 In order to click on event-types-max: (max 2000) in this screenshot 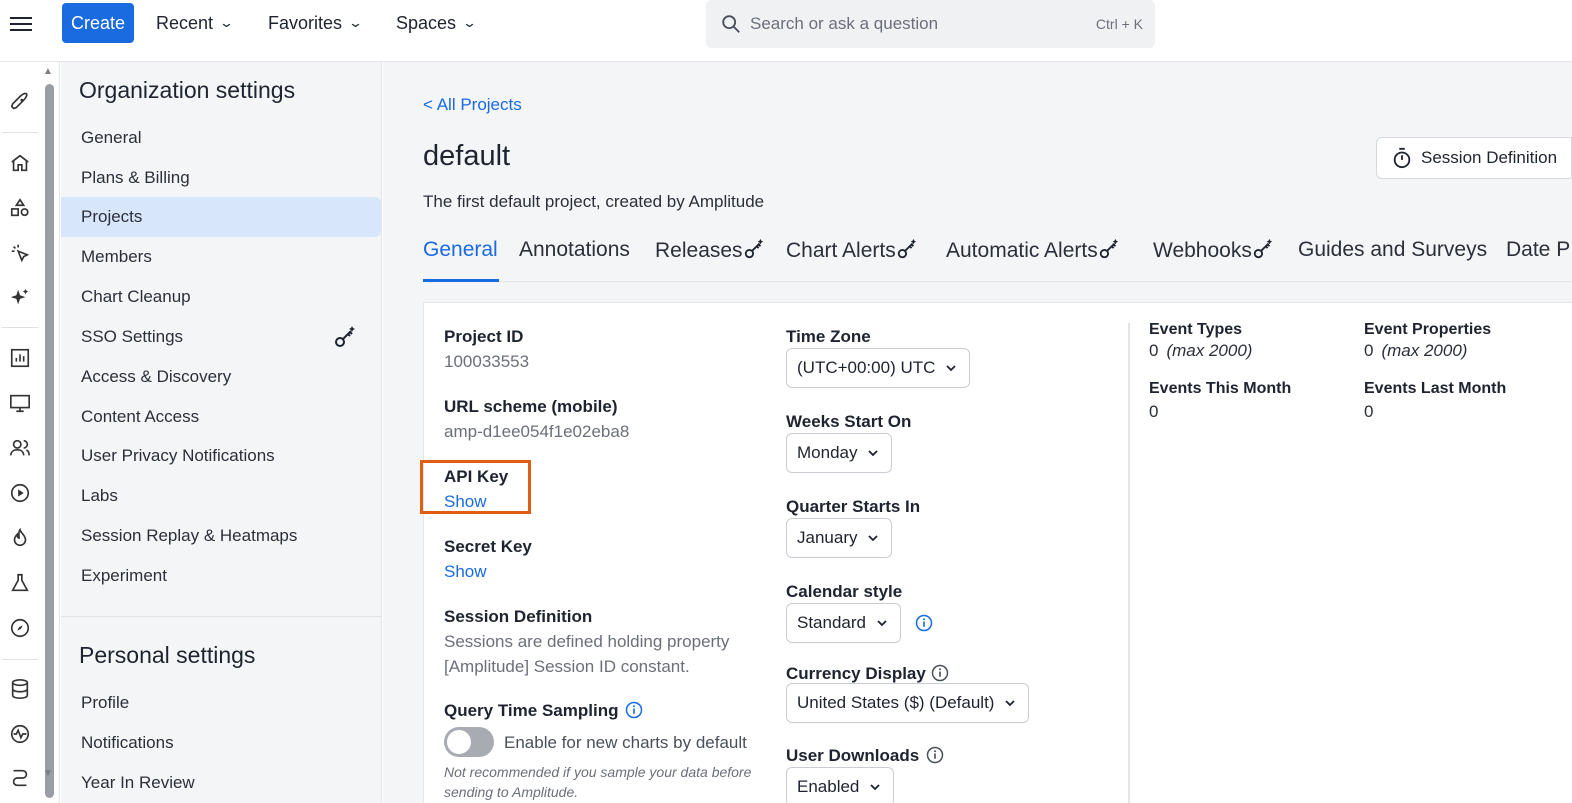, I will do `click(1209, 350)`.